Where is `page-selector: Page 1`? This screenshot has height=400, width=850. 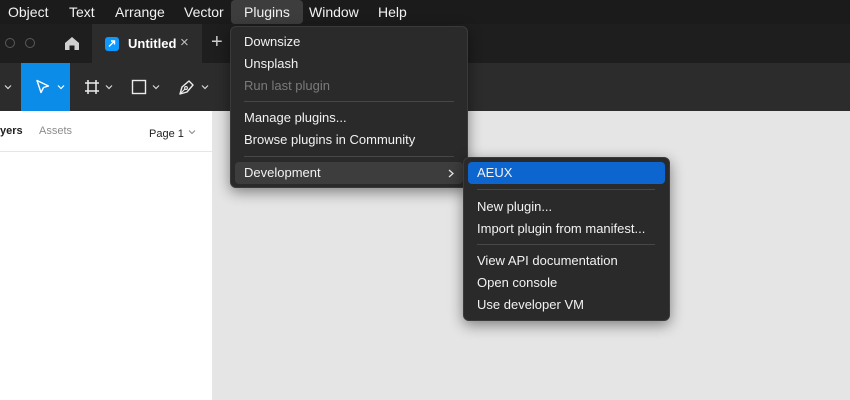
page-selector: Page 1 is located at coordinates (172, 132).